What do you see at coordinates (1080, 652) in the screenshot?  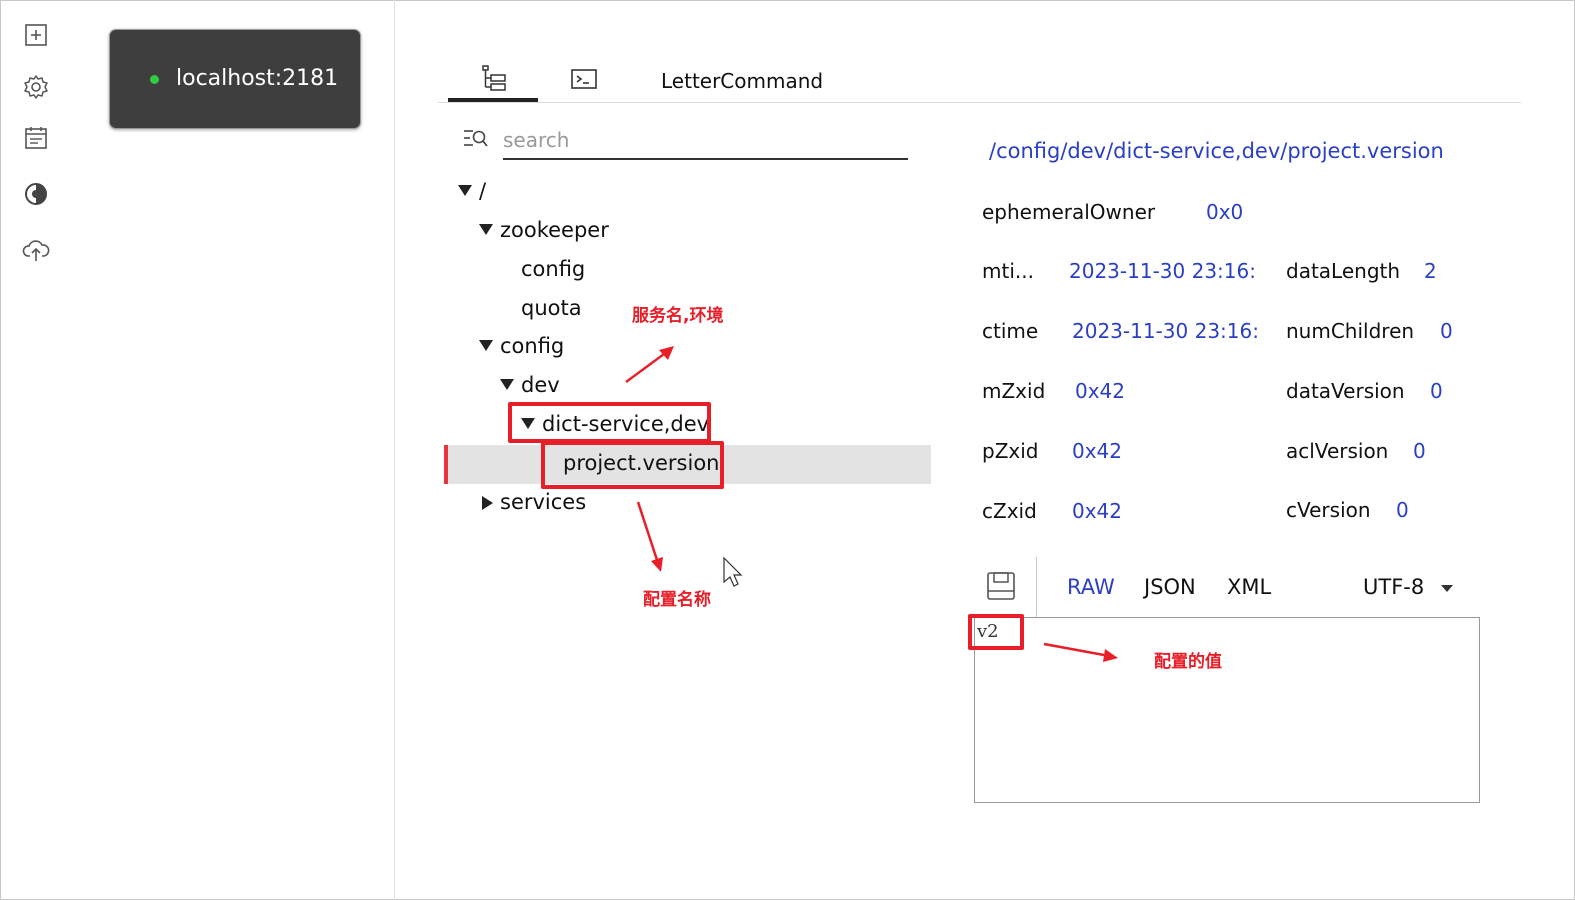 I see `arrow-to-config-value` at bounding box center [1080, 652].